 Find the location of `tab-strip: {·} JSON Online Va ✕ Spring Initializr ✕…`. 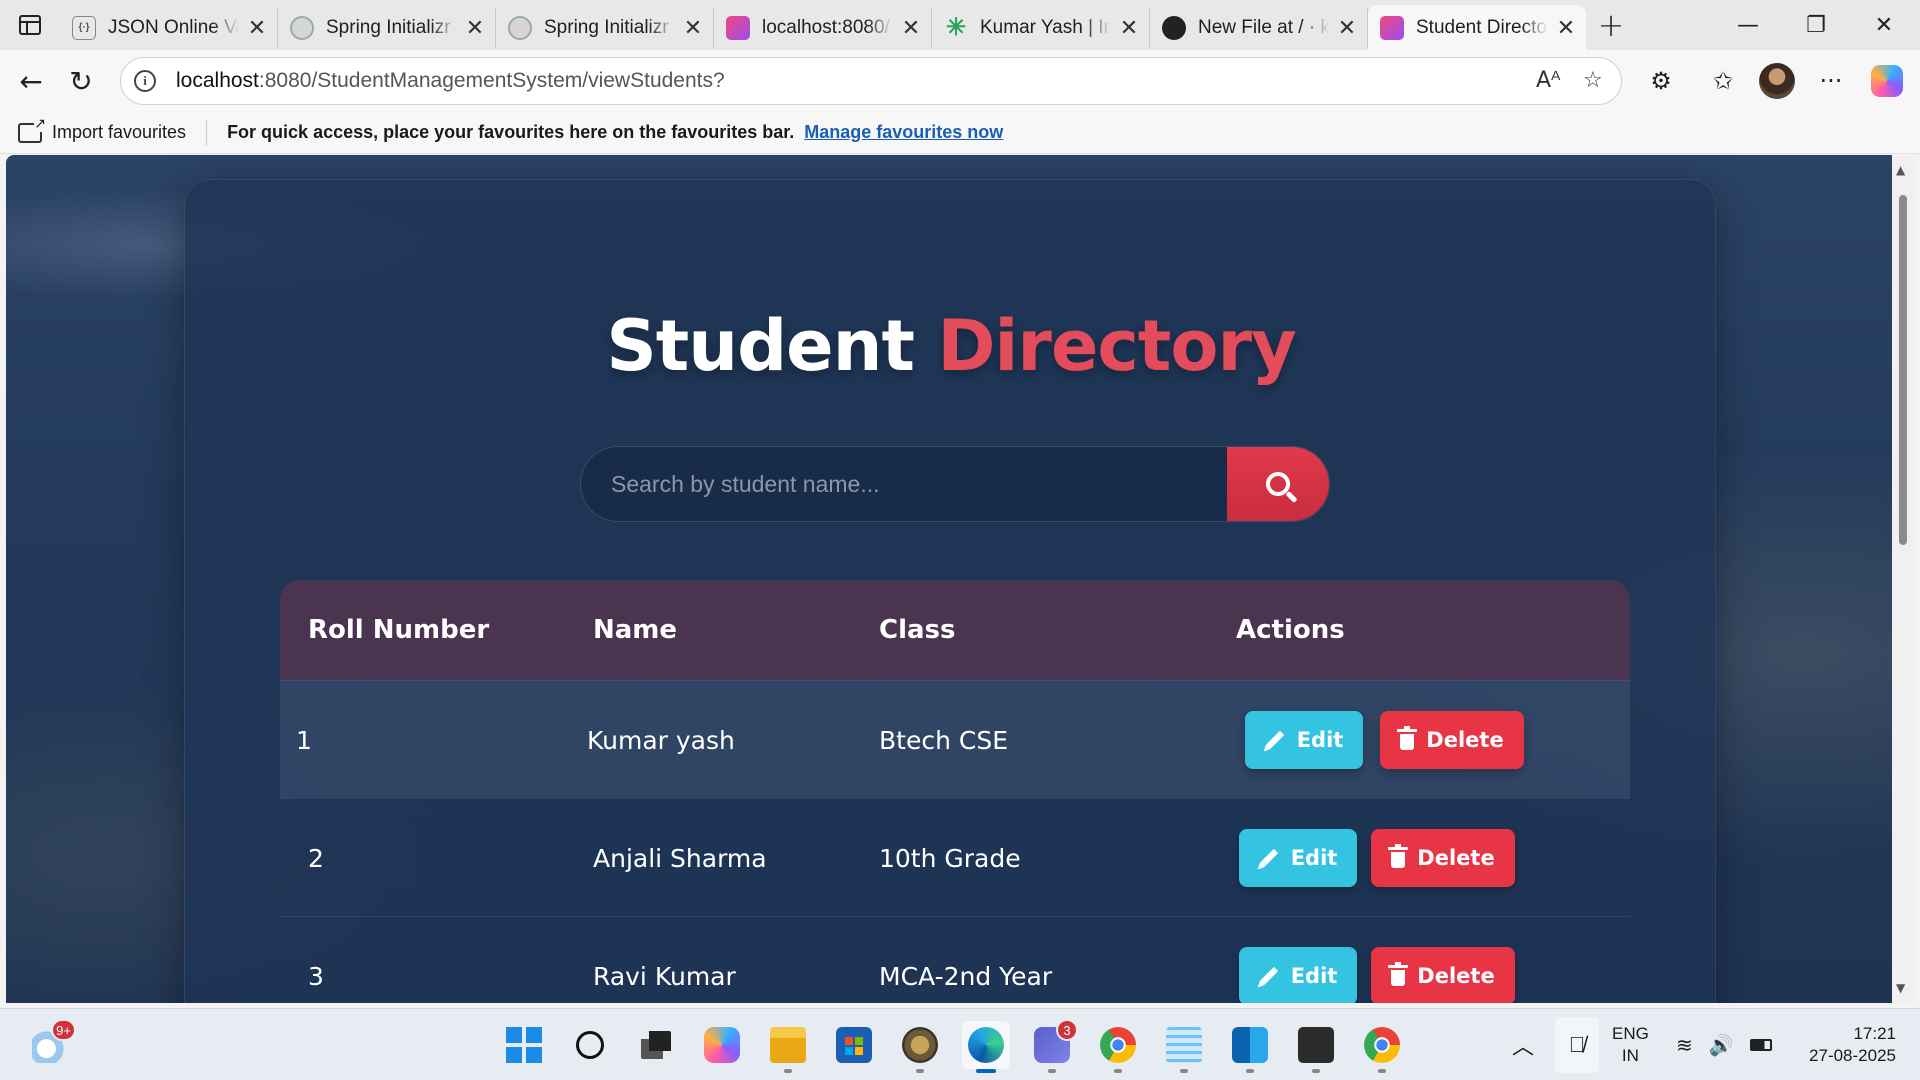

tab-strip: {·} JSON Online Va ✕ Spring Initializr ✕… is located at coordinates (960, 25).